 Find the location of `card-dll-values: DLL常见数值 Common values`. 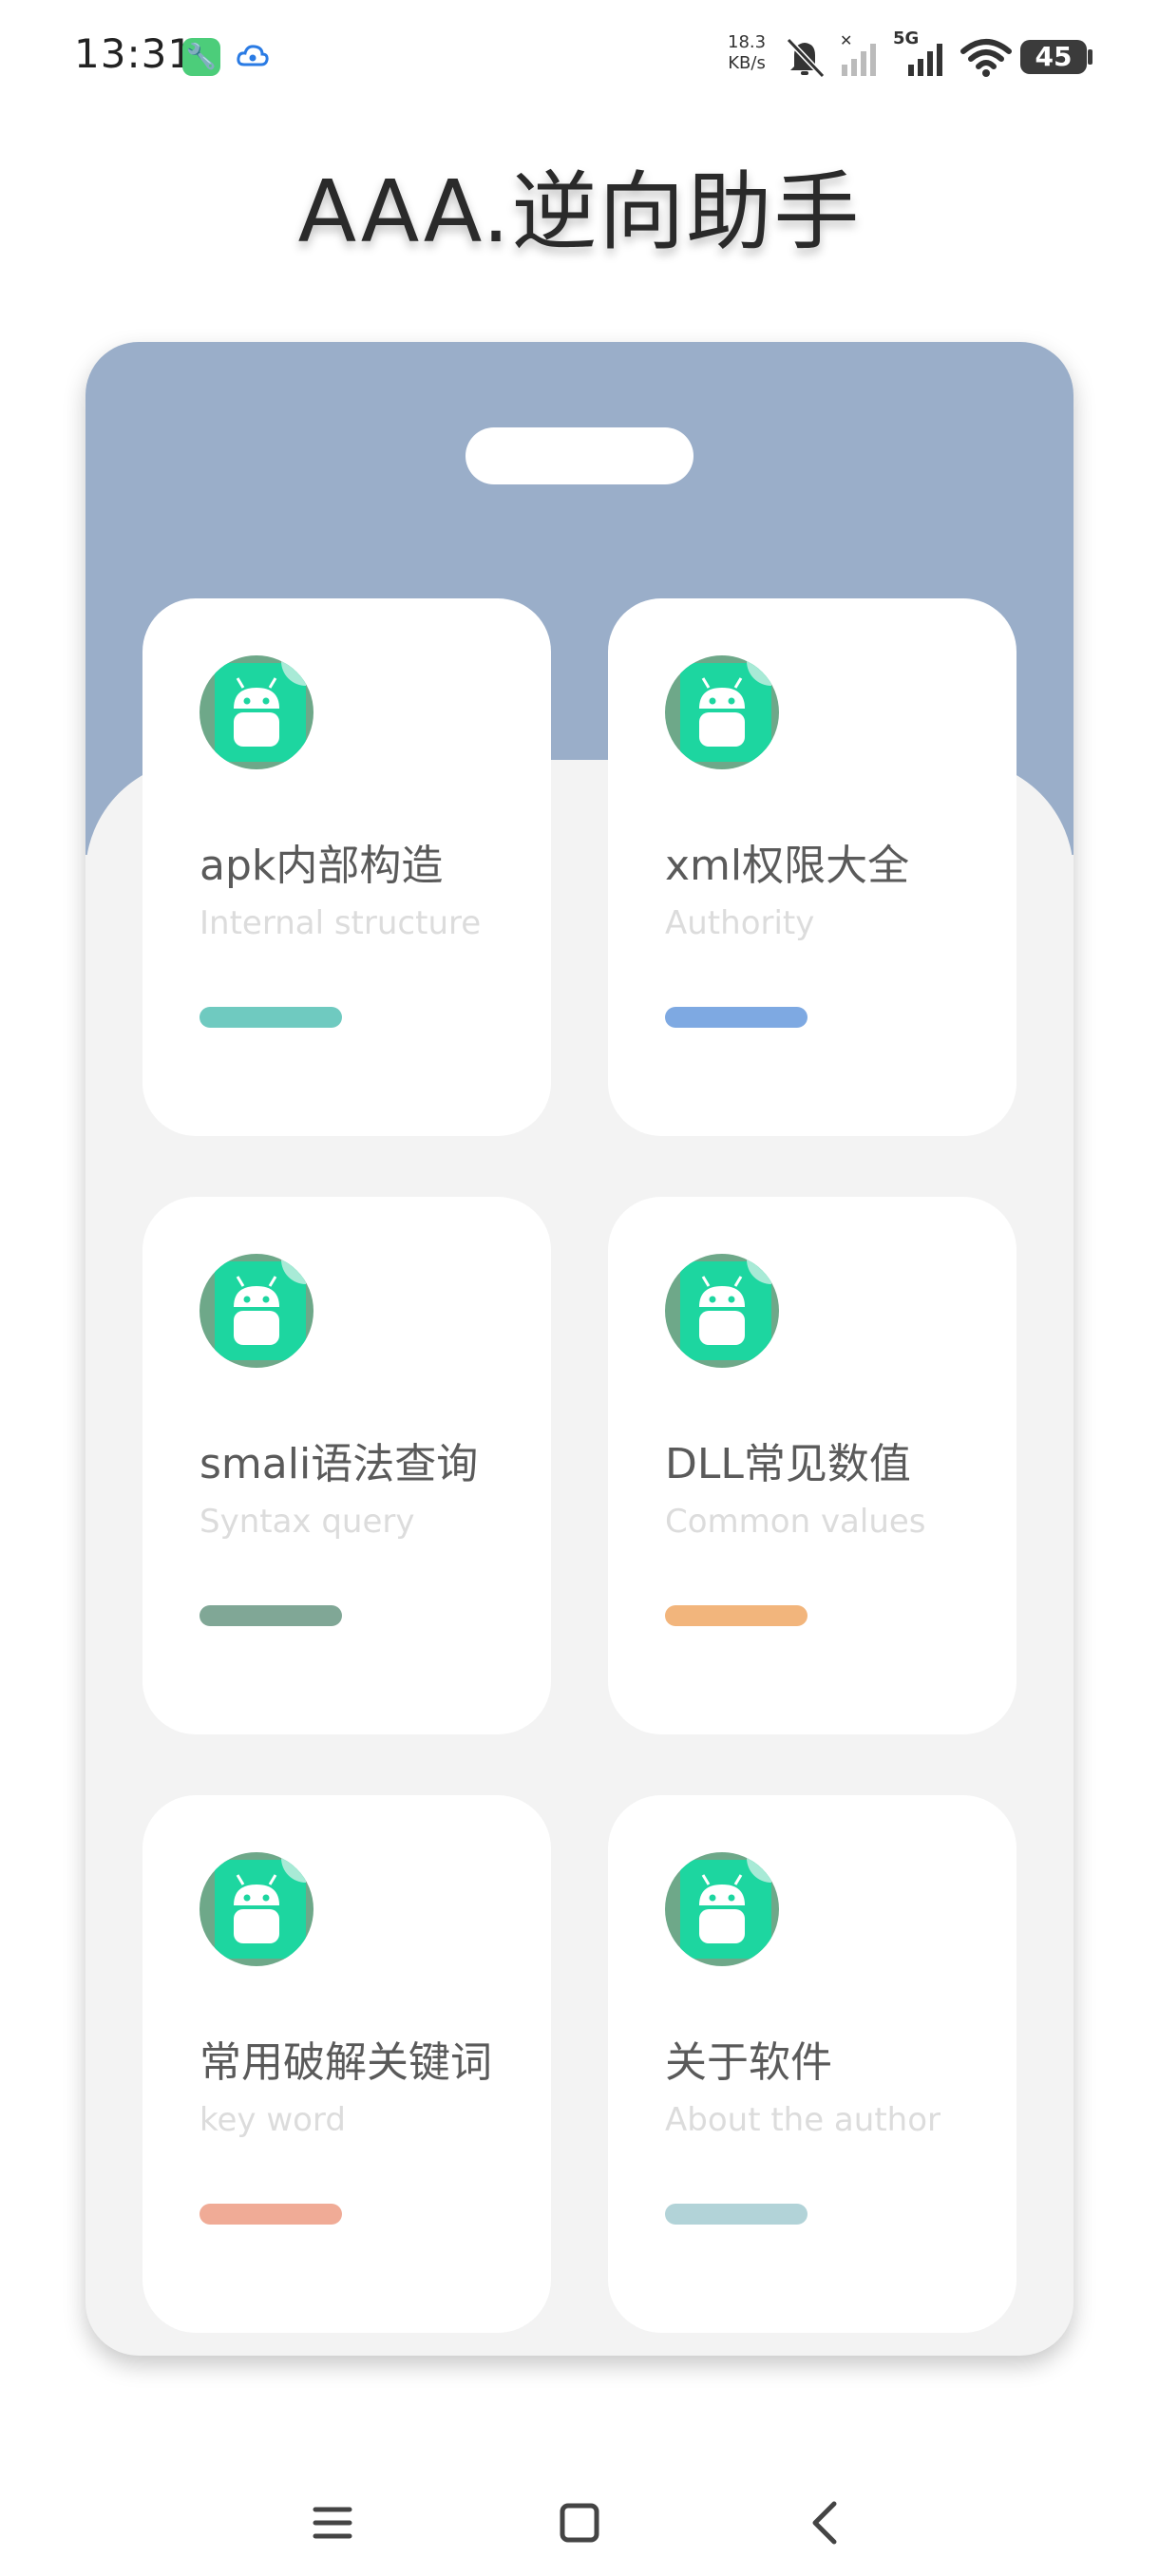

card-dll-values: DLL常见数值 Common values is located at coordinates (812, 1465).